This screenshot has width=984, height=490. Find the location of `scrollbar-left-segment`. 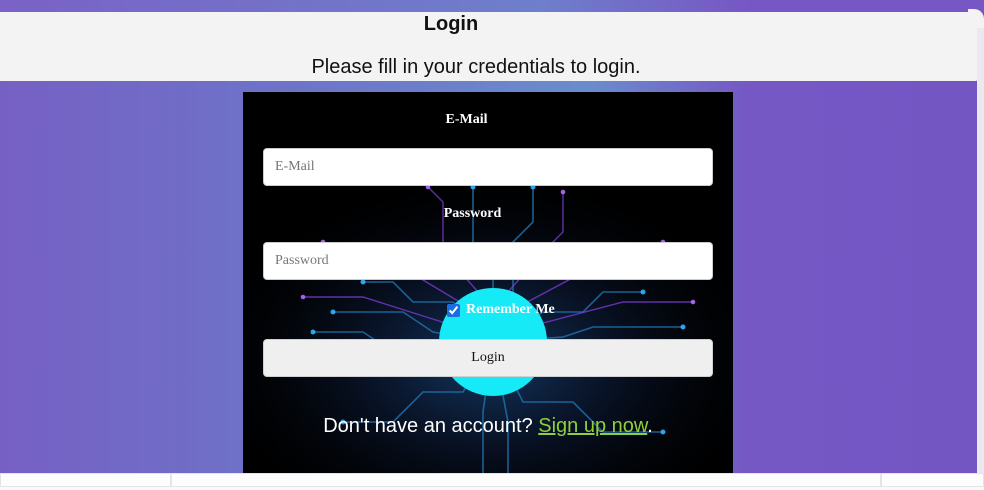

scrollbar-left-segment is located at coordinates (85, 480).